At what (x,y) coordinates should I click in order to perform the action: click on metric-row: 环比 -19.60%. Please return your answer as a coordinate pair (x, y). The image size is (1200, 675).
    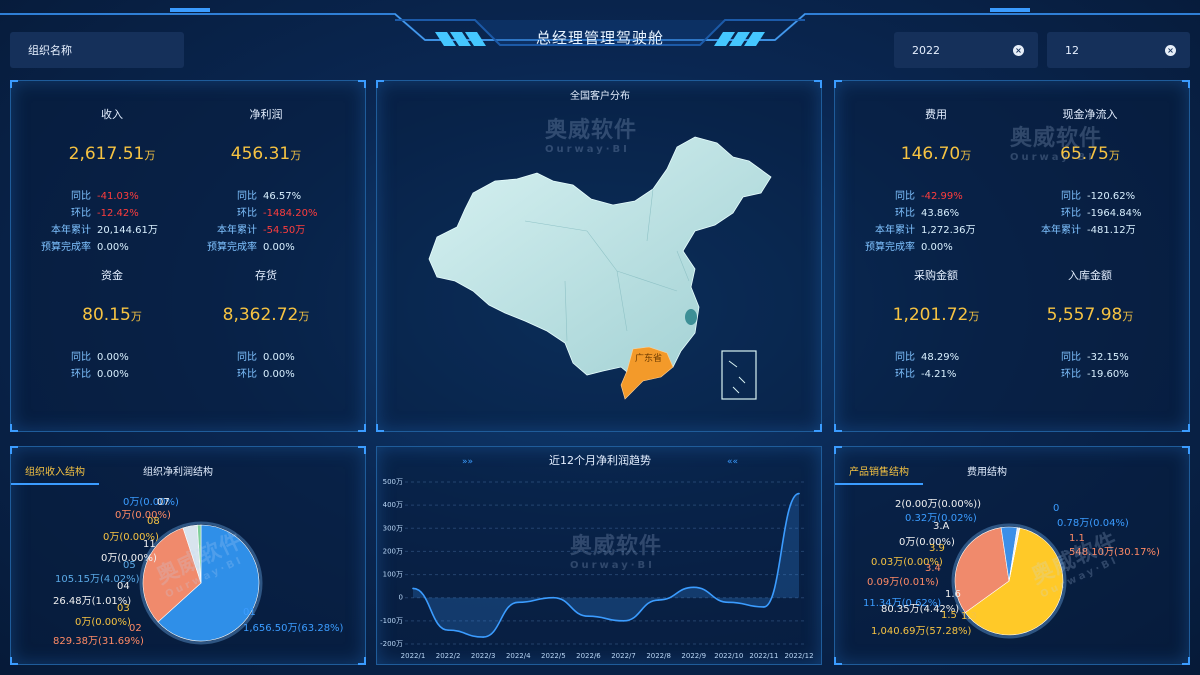
    Looking at the image, I should click on (1065, 372).